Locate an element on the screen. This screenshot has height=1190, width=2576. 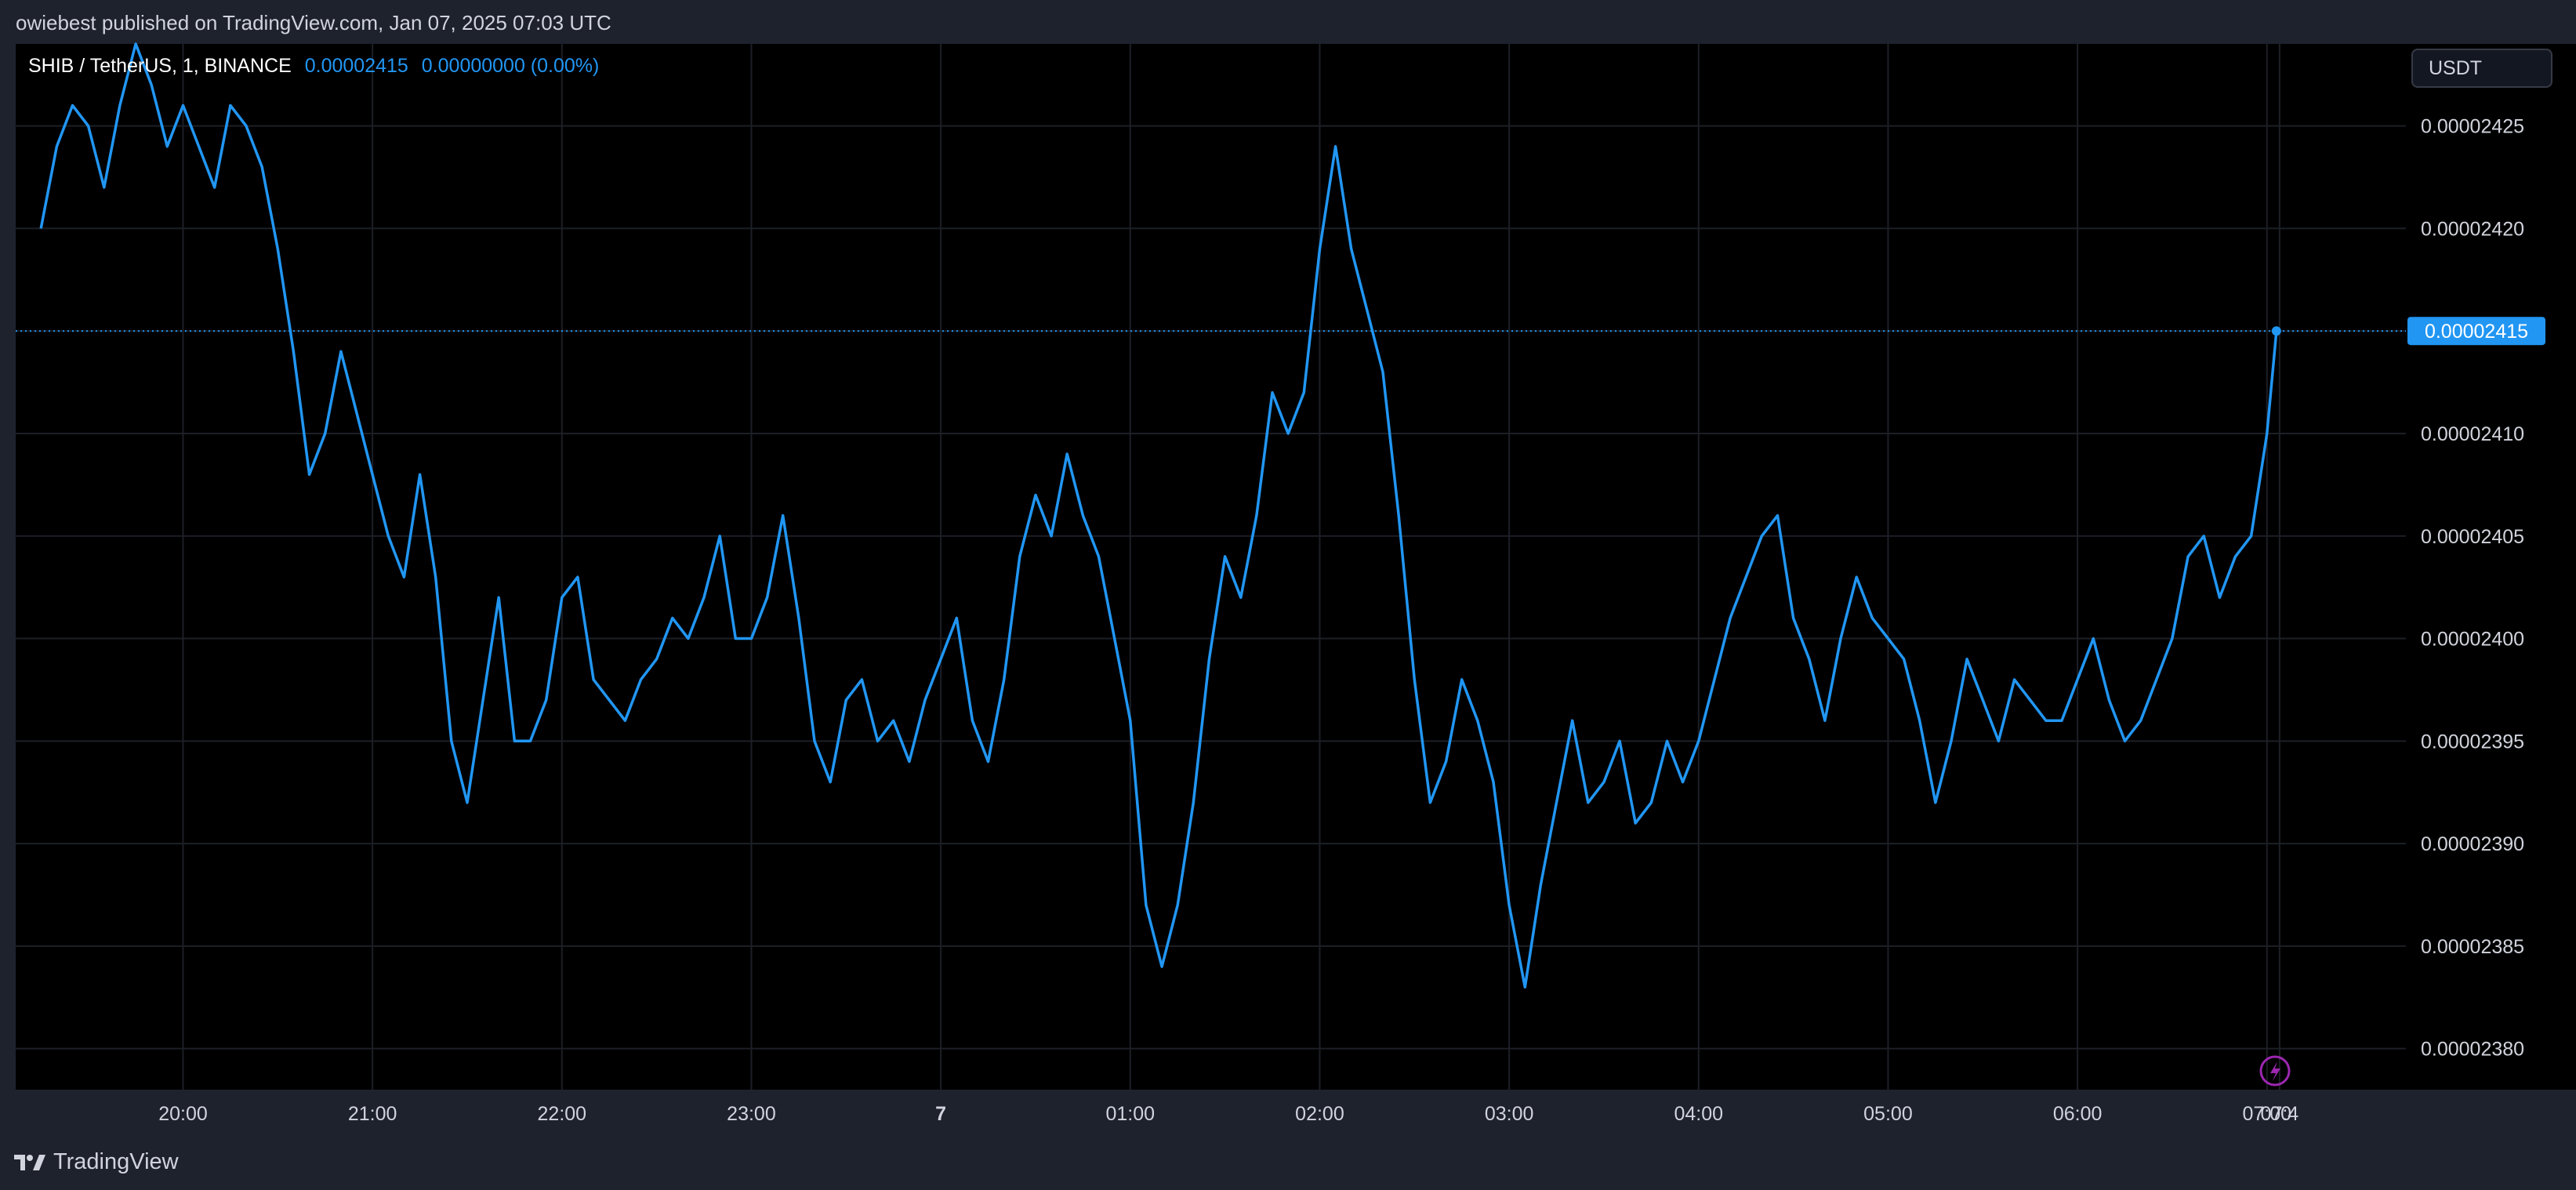
legend-change: 0.00000000 (0.00%) is located at coordinates (511, 66).